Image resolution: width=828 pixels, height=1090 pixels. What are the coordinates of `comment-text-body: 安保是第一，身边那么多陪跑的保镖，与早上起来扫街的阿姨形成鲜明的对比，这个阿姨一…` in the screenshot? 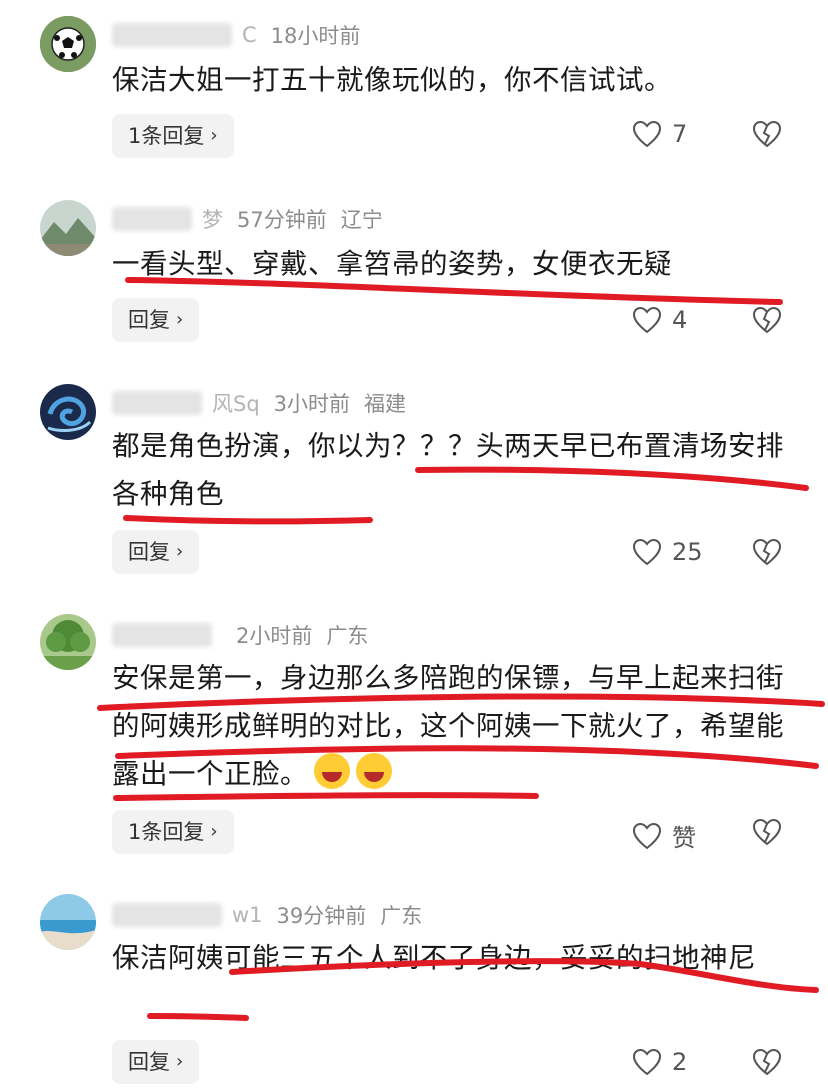 It's located at (448, 726).